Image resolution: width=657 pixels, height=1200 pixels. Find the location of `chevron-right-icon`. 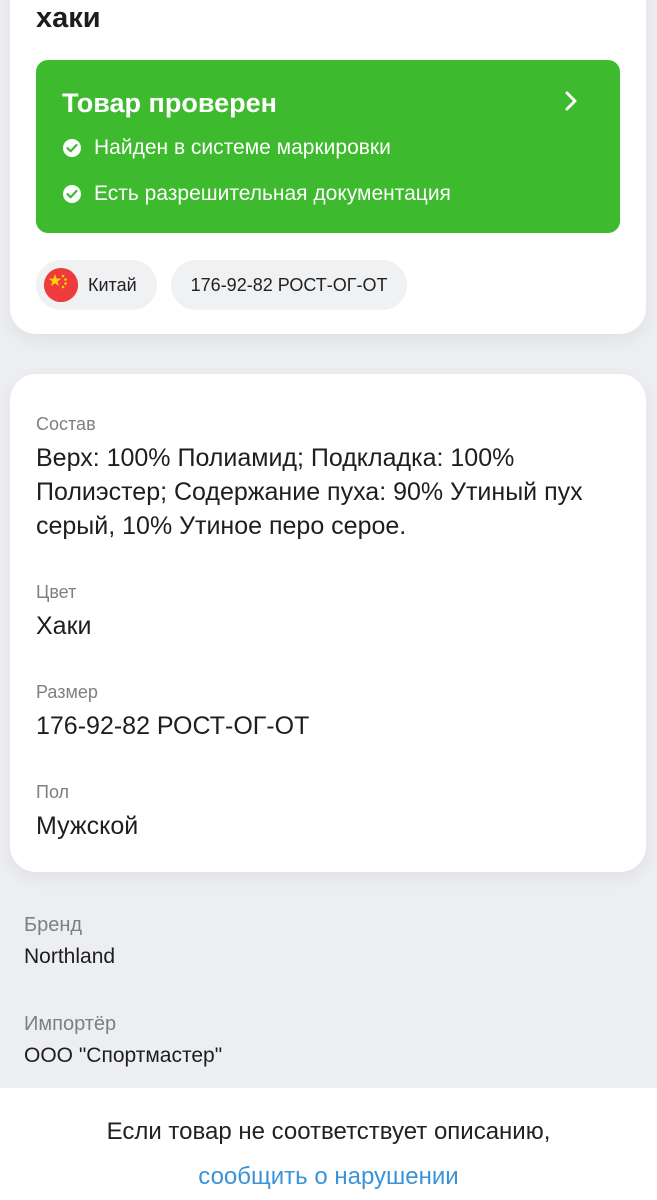

chevron-right-icon is located at coordinates (571, 101).